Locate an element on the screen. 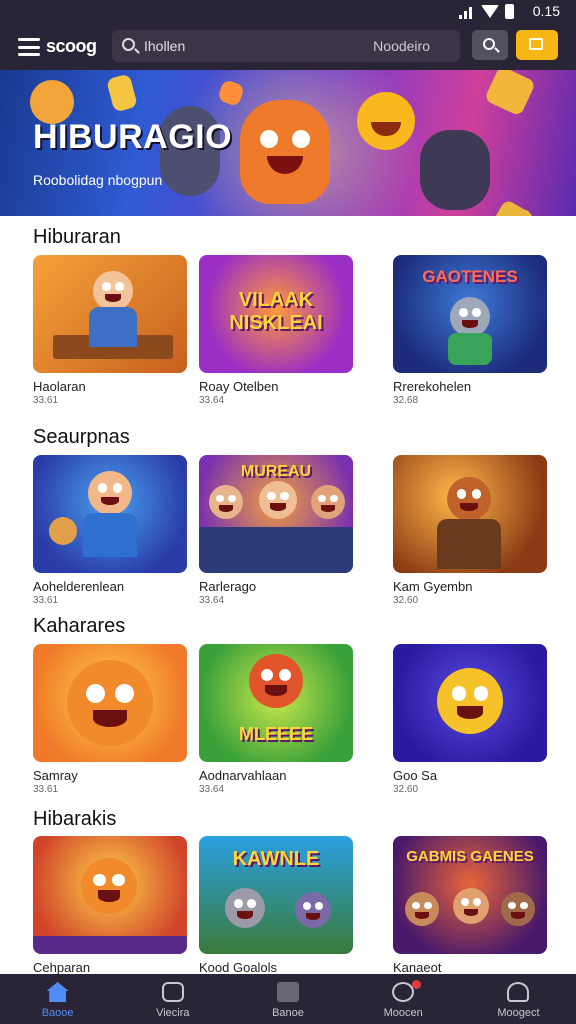  game-title: Aodnarvahlaan is located at coordinates (243, 775).